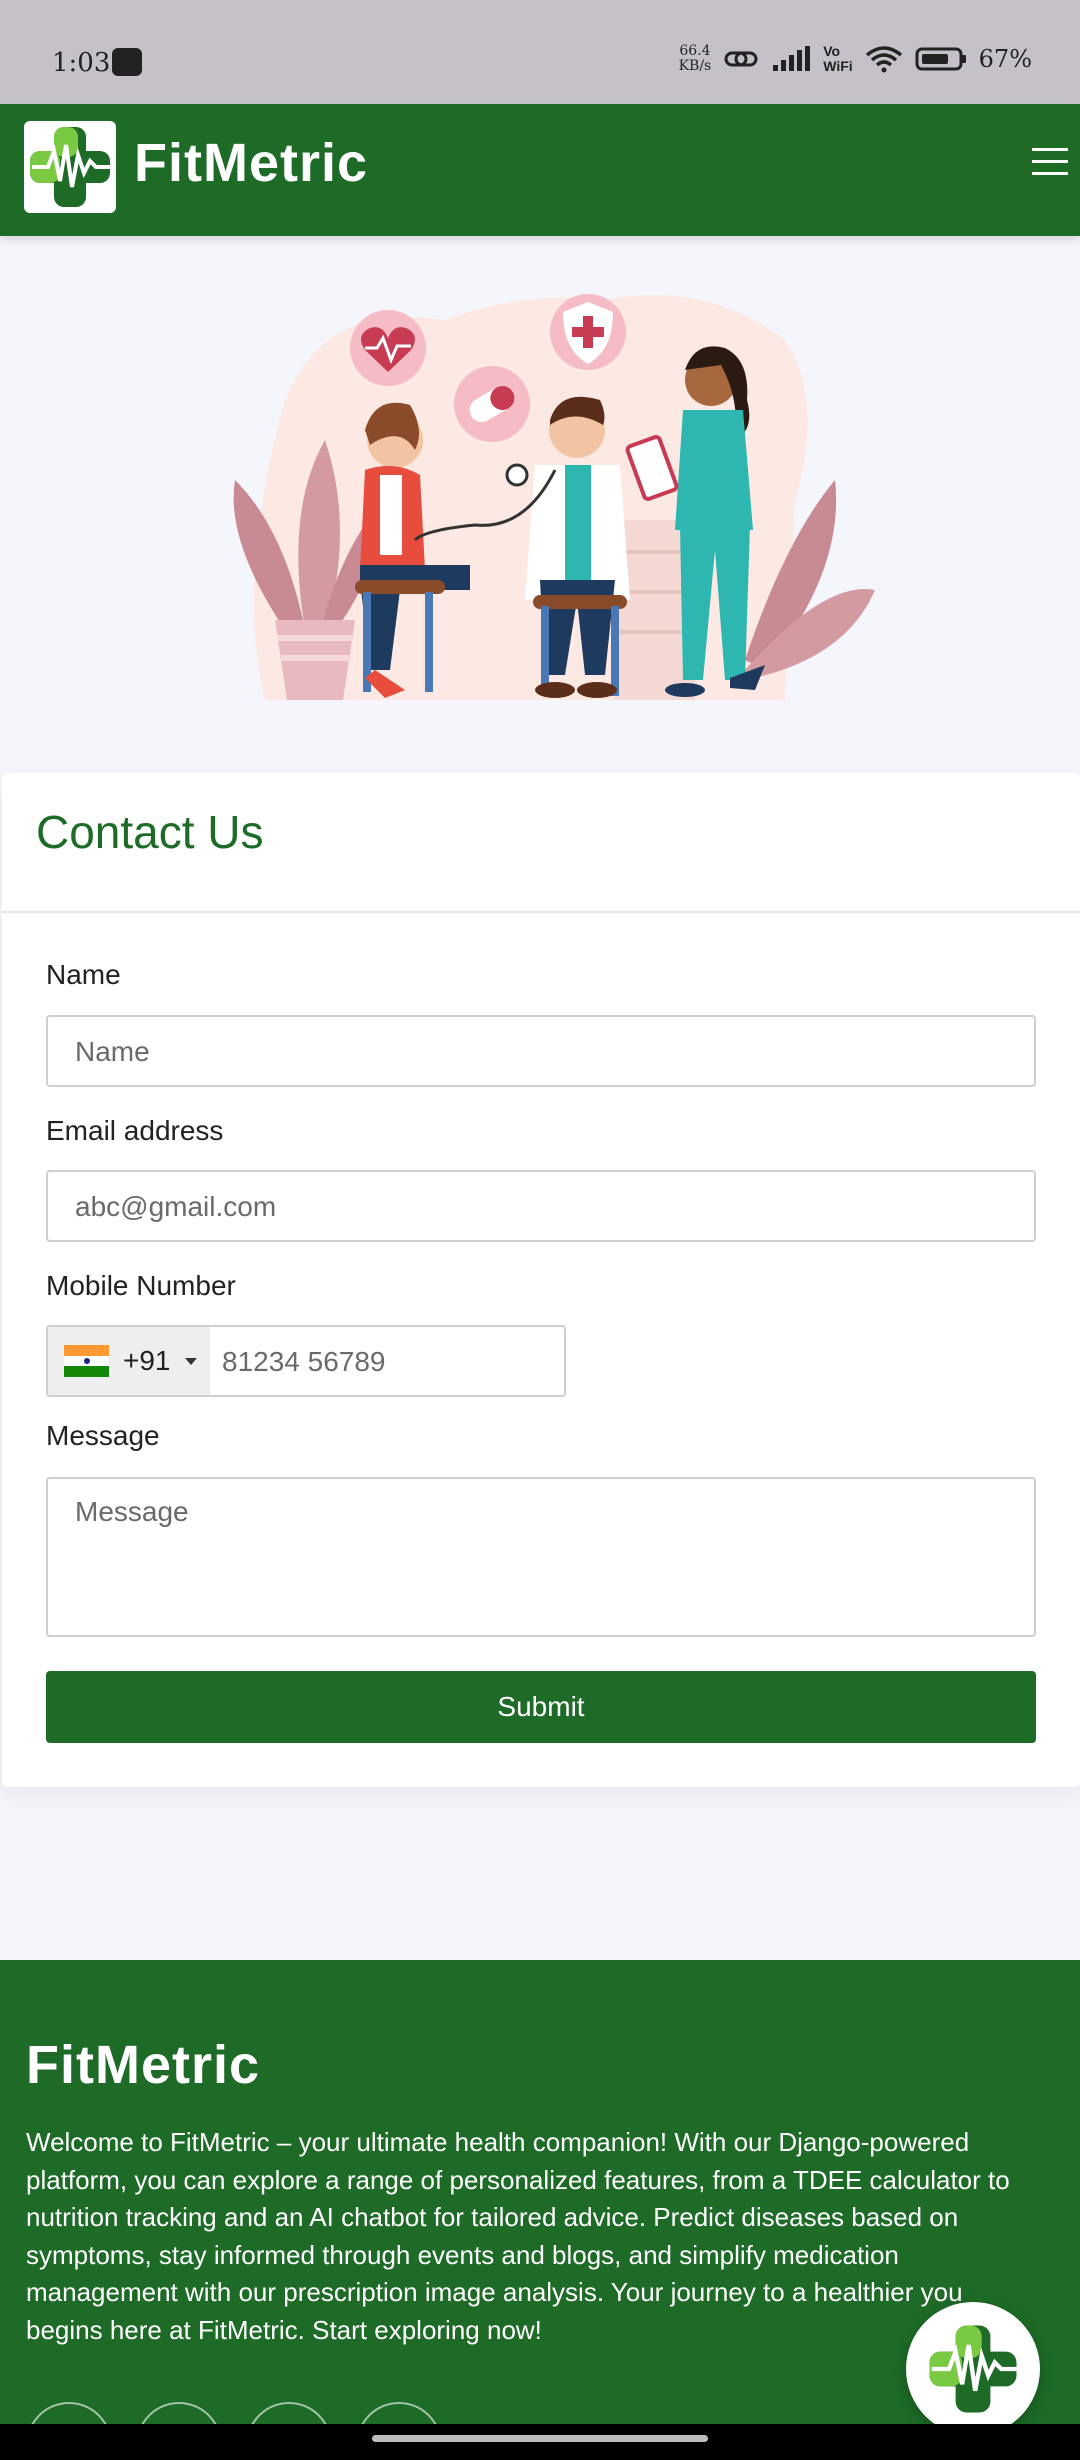 The image size is (1080, 2460). What do you see at coordinates (190, 1361) in the screenshot?
I see `chevron-down-icon` at bounding box center [190, 1361].